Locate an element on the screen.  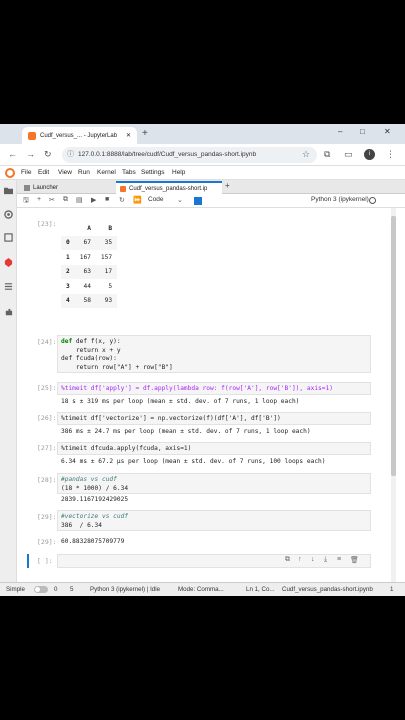
browser-menu-icon: ⋮ is located at coordinates (390, 154).